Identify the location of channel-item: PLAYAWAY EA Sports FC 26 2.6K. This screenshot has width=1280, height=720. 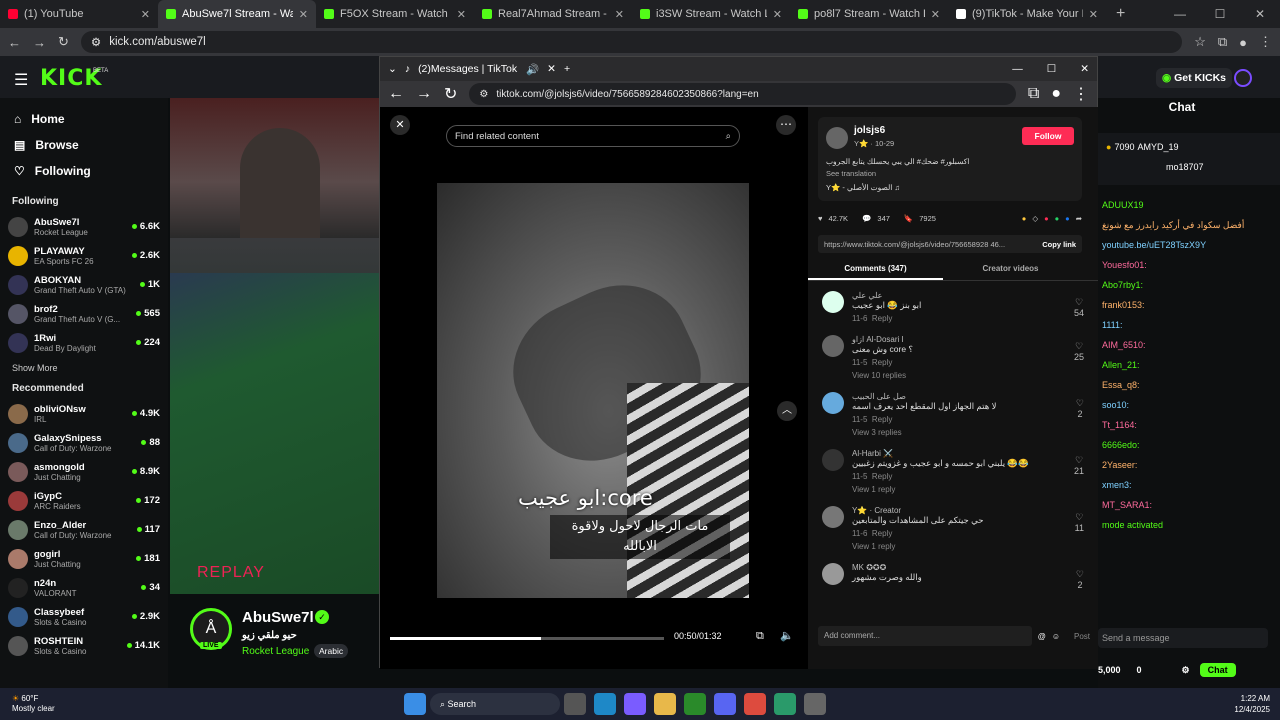
(84, 255).